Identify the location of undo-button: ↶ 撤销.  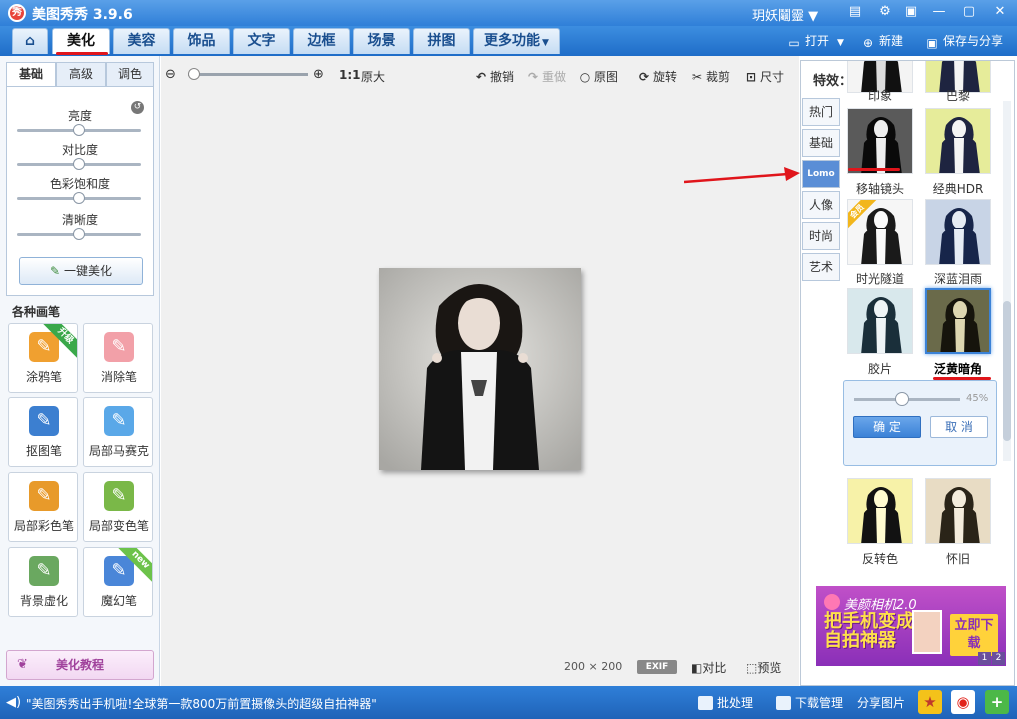
(494, 76).